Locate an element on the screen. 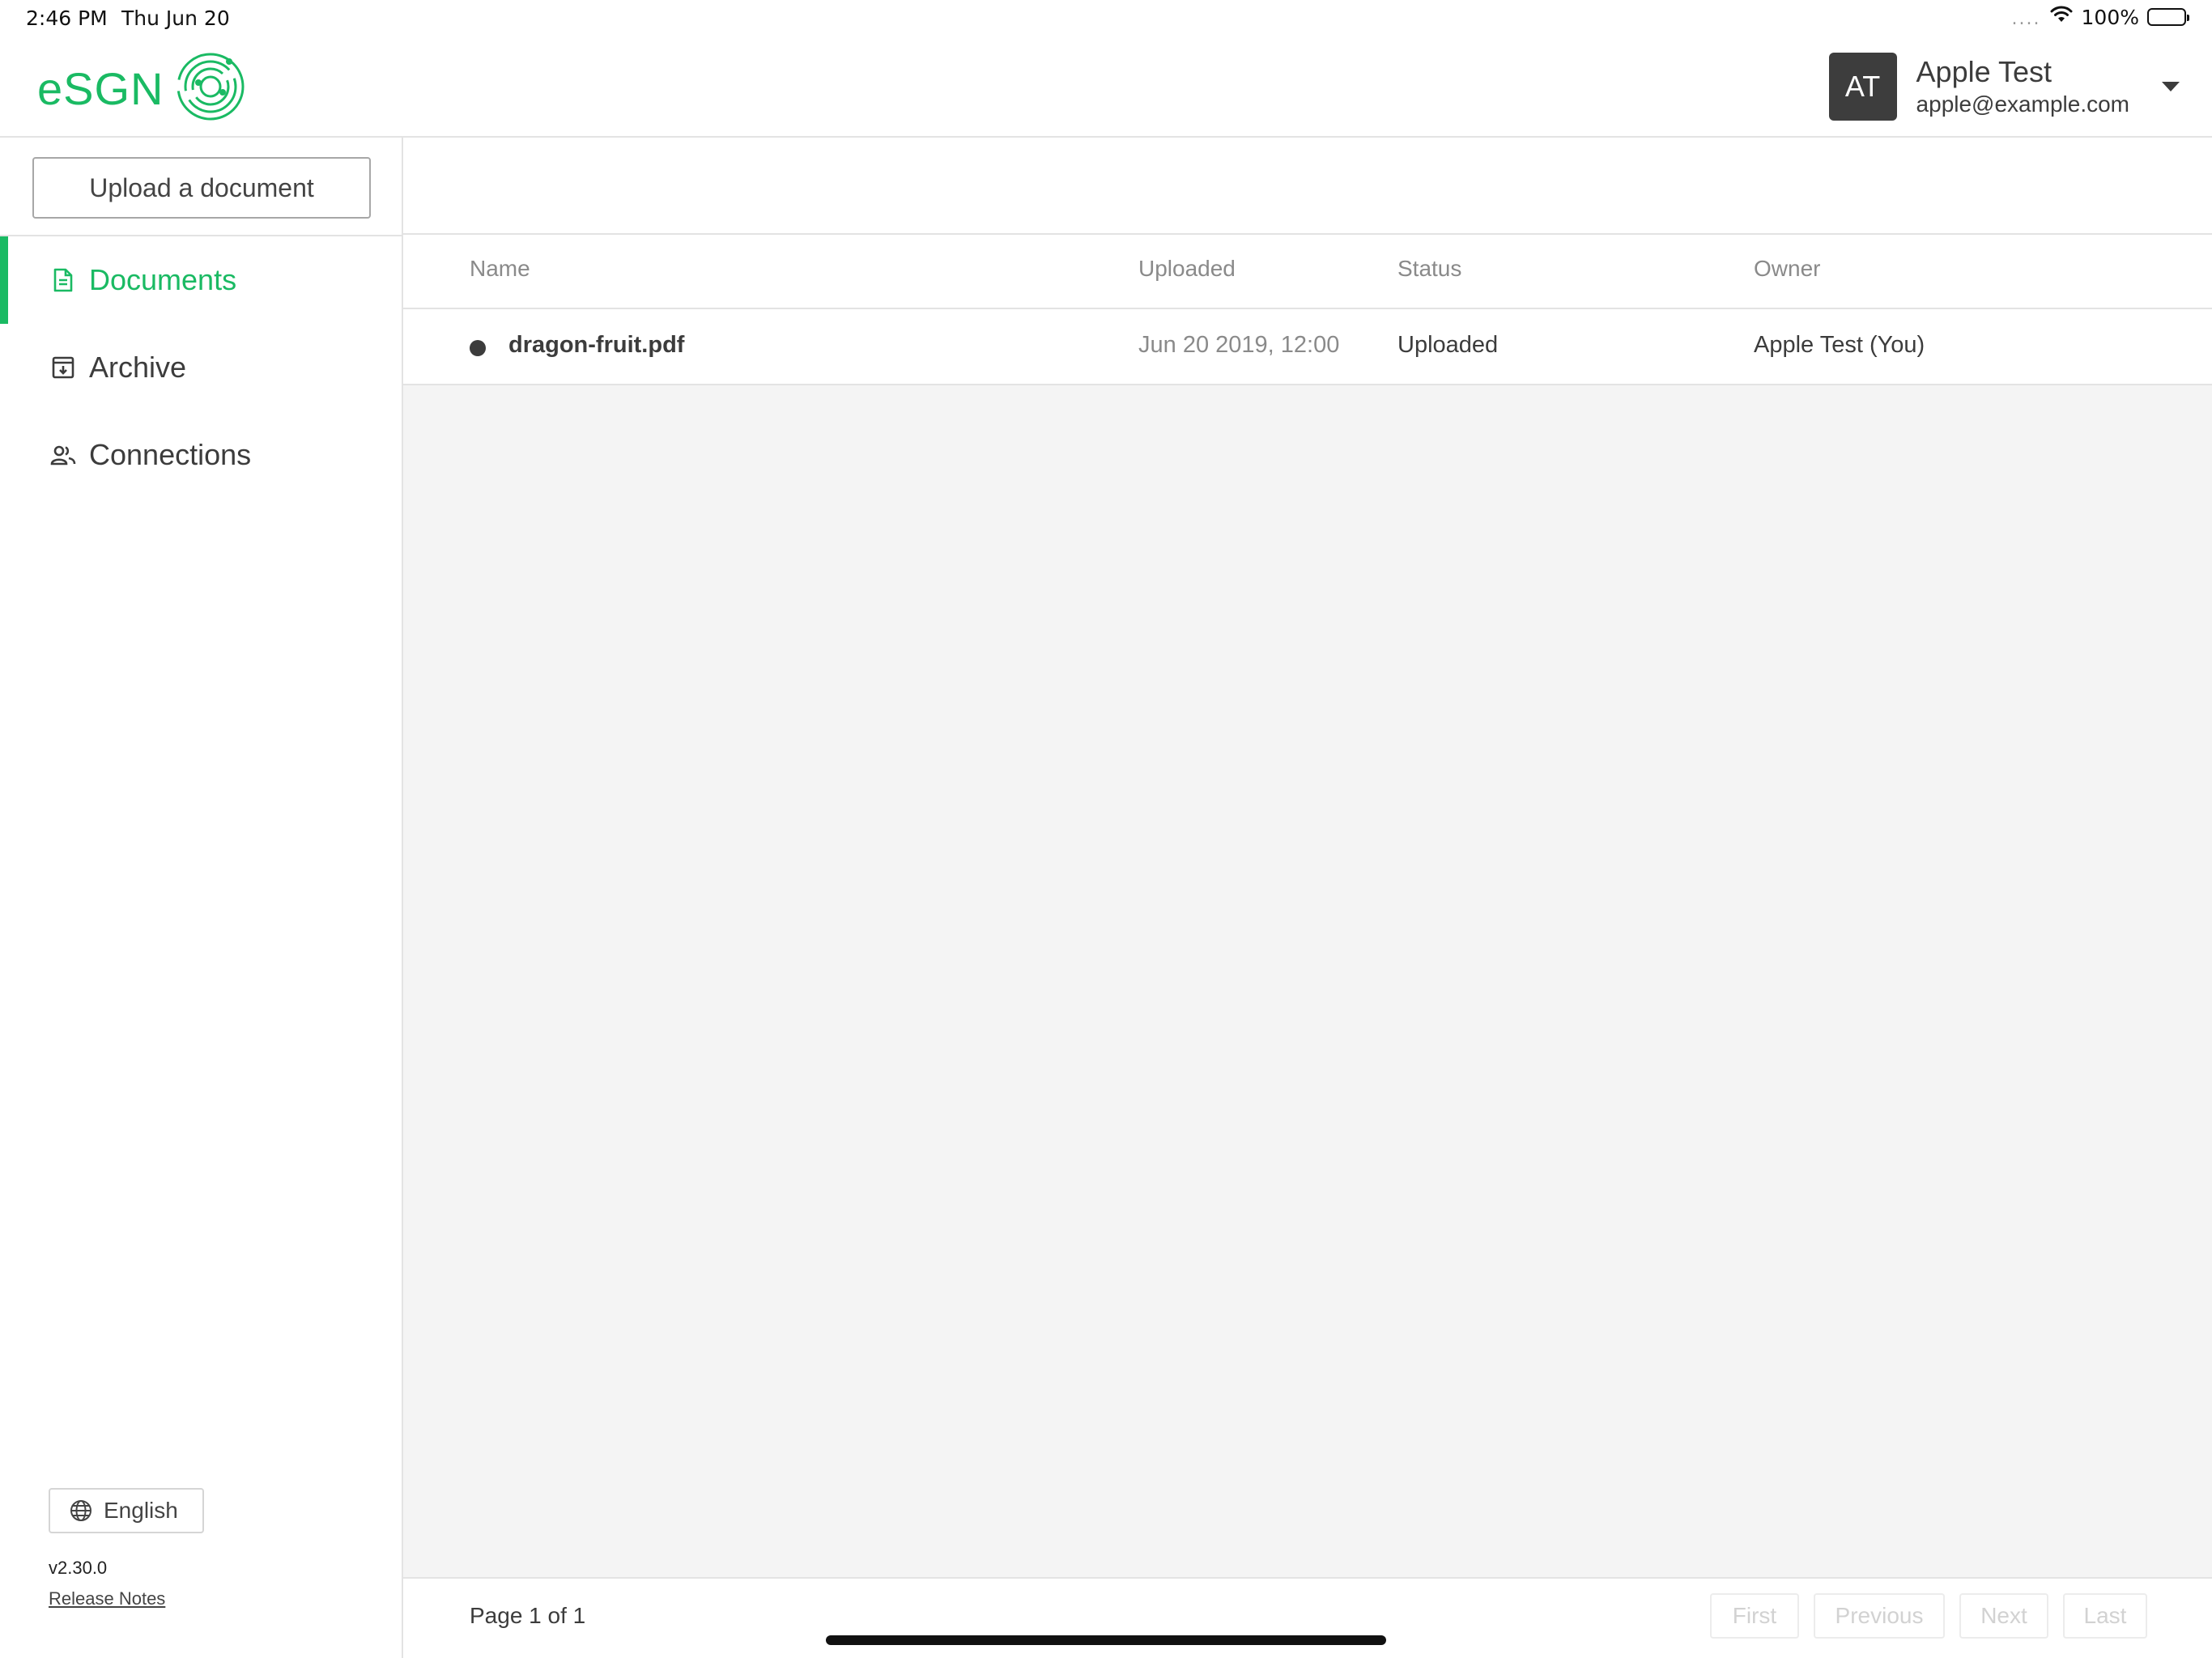  battery-percent: 100% is located at coordinates (2110, 17).